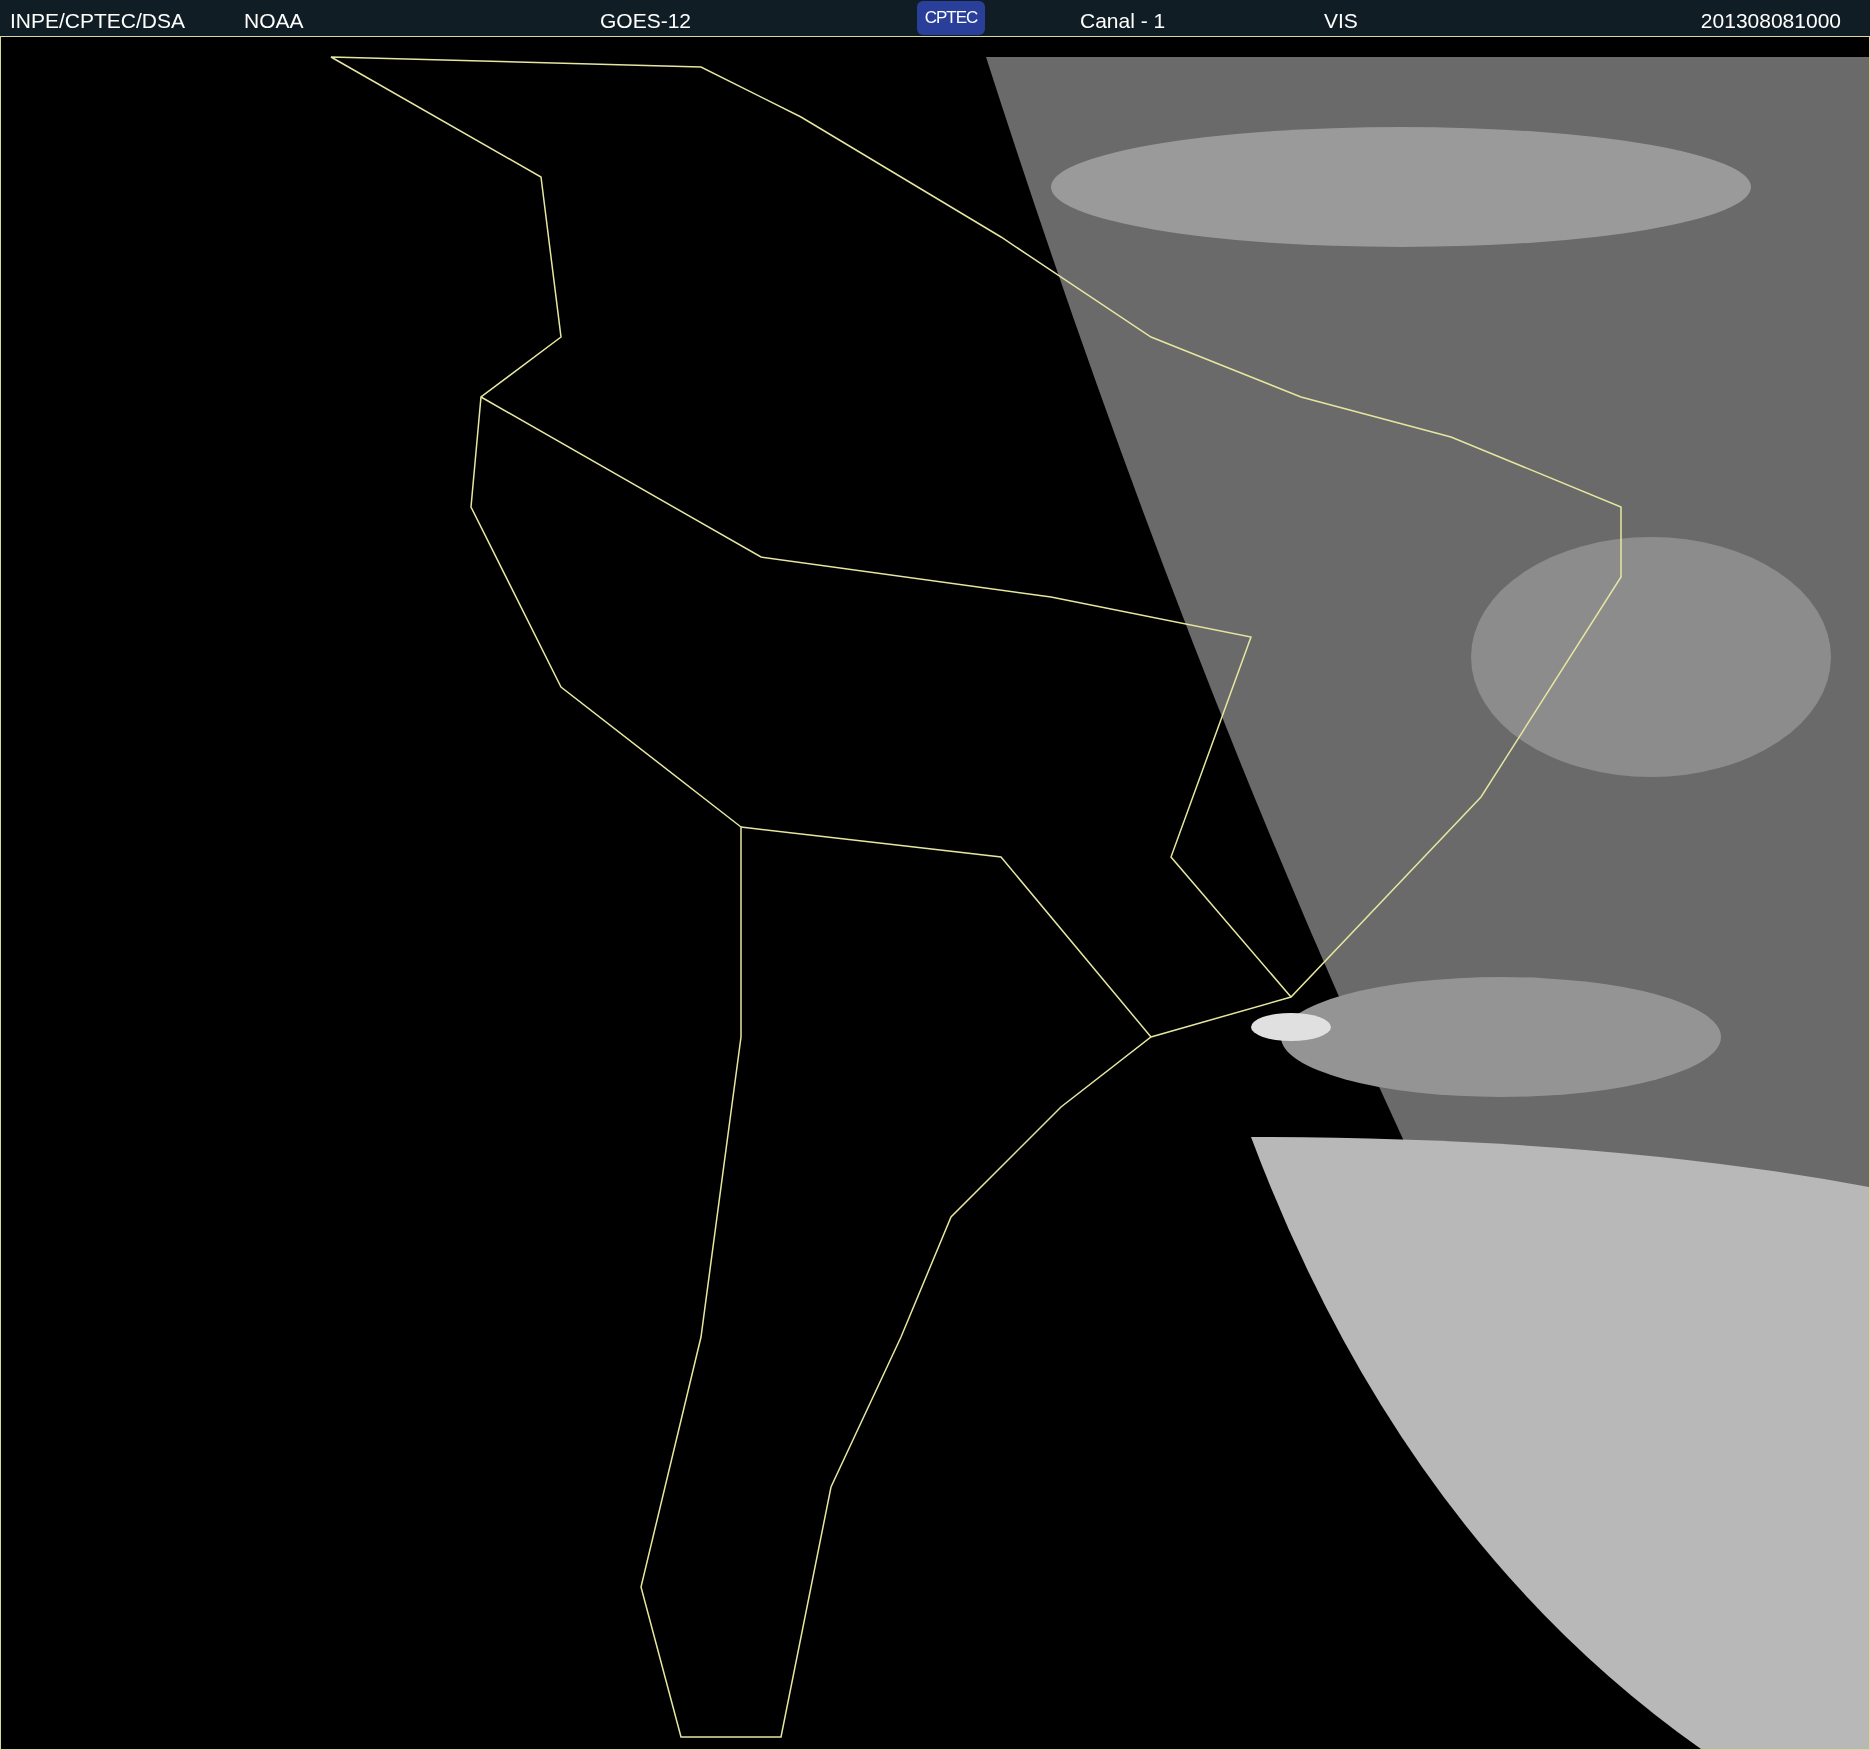 The image size is (1870, 1750). I want to click on channel-label: Canal - 1, so click(1123, 21).